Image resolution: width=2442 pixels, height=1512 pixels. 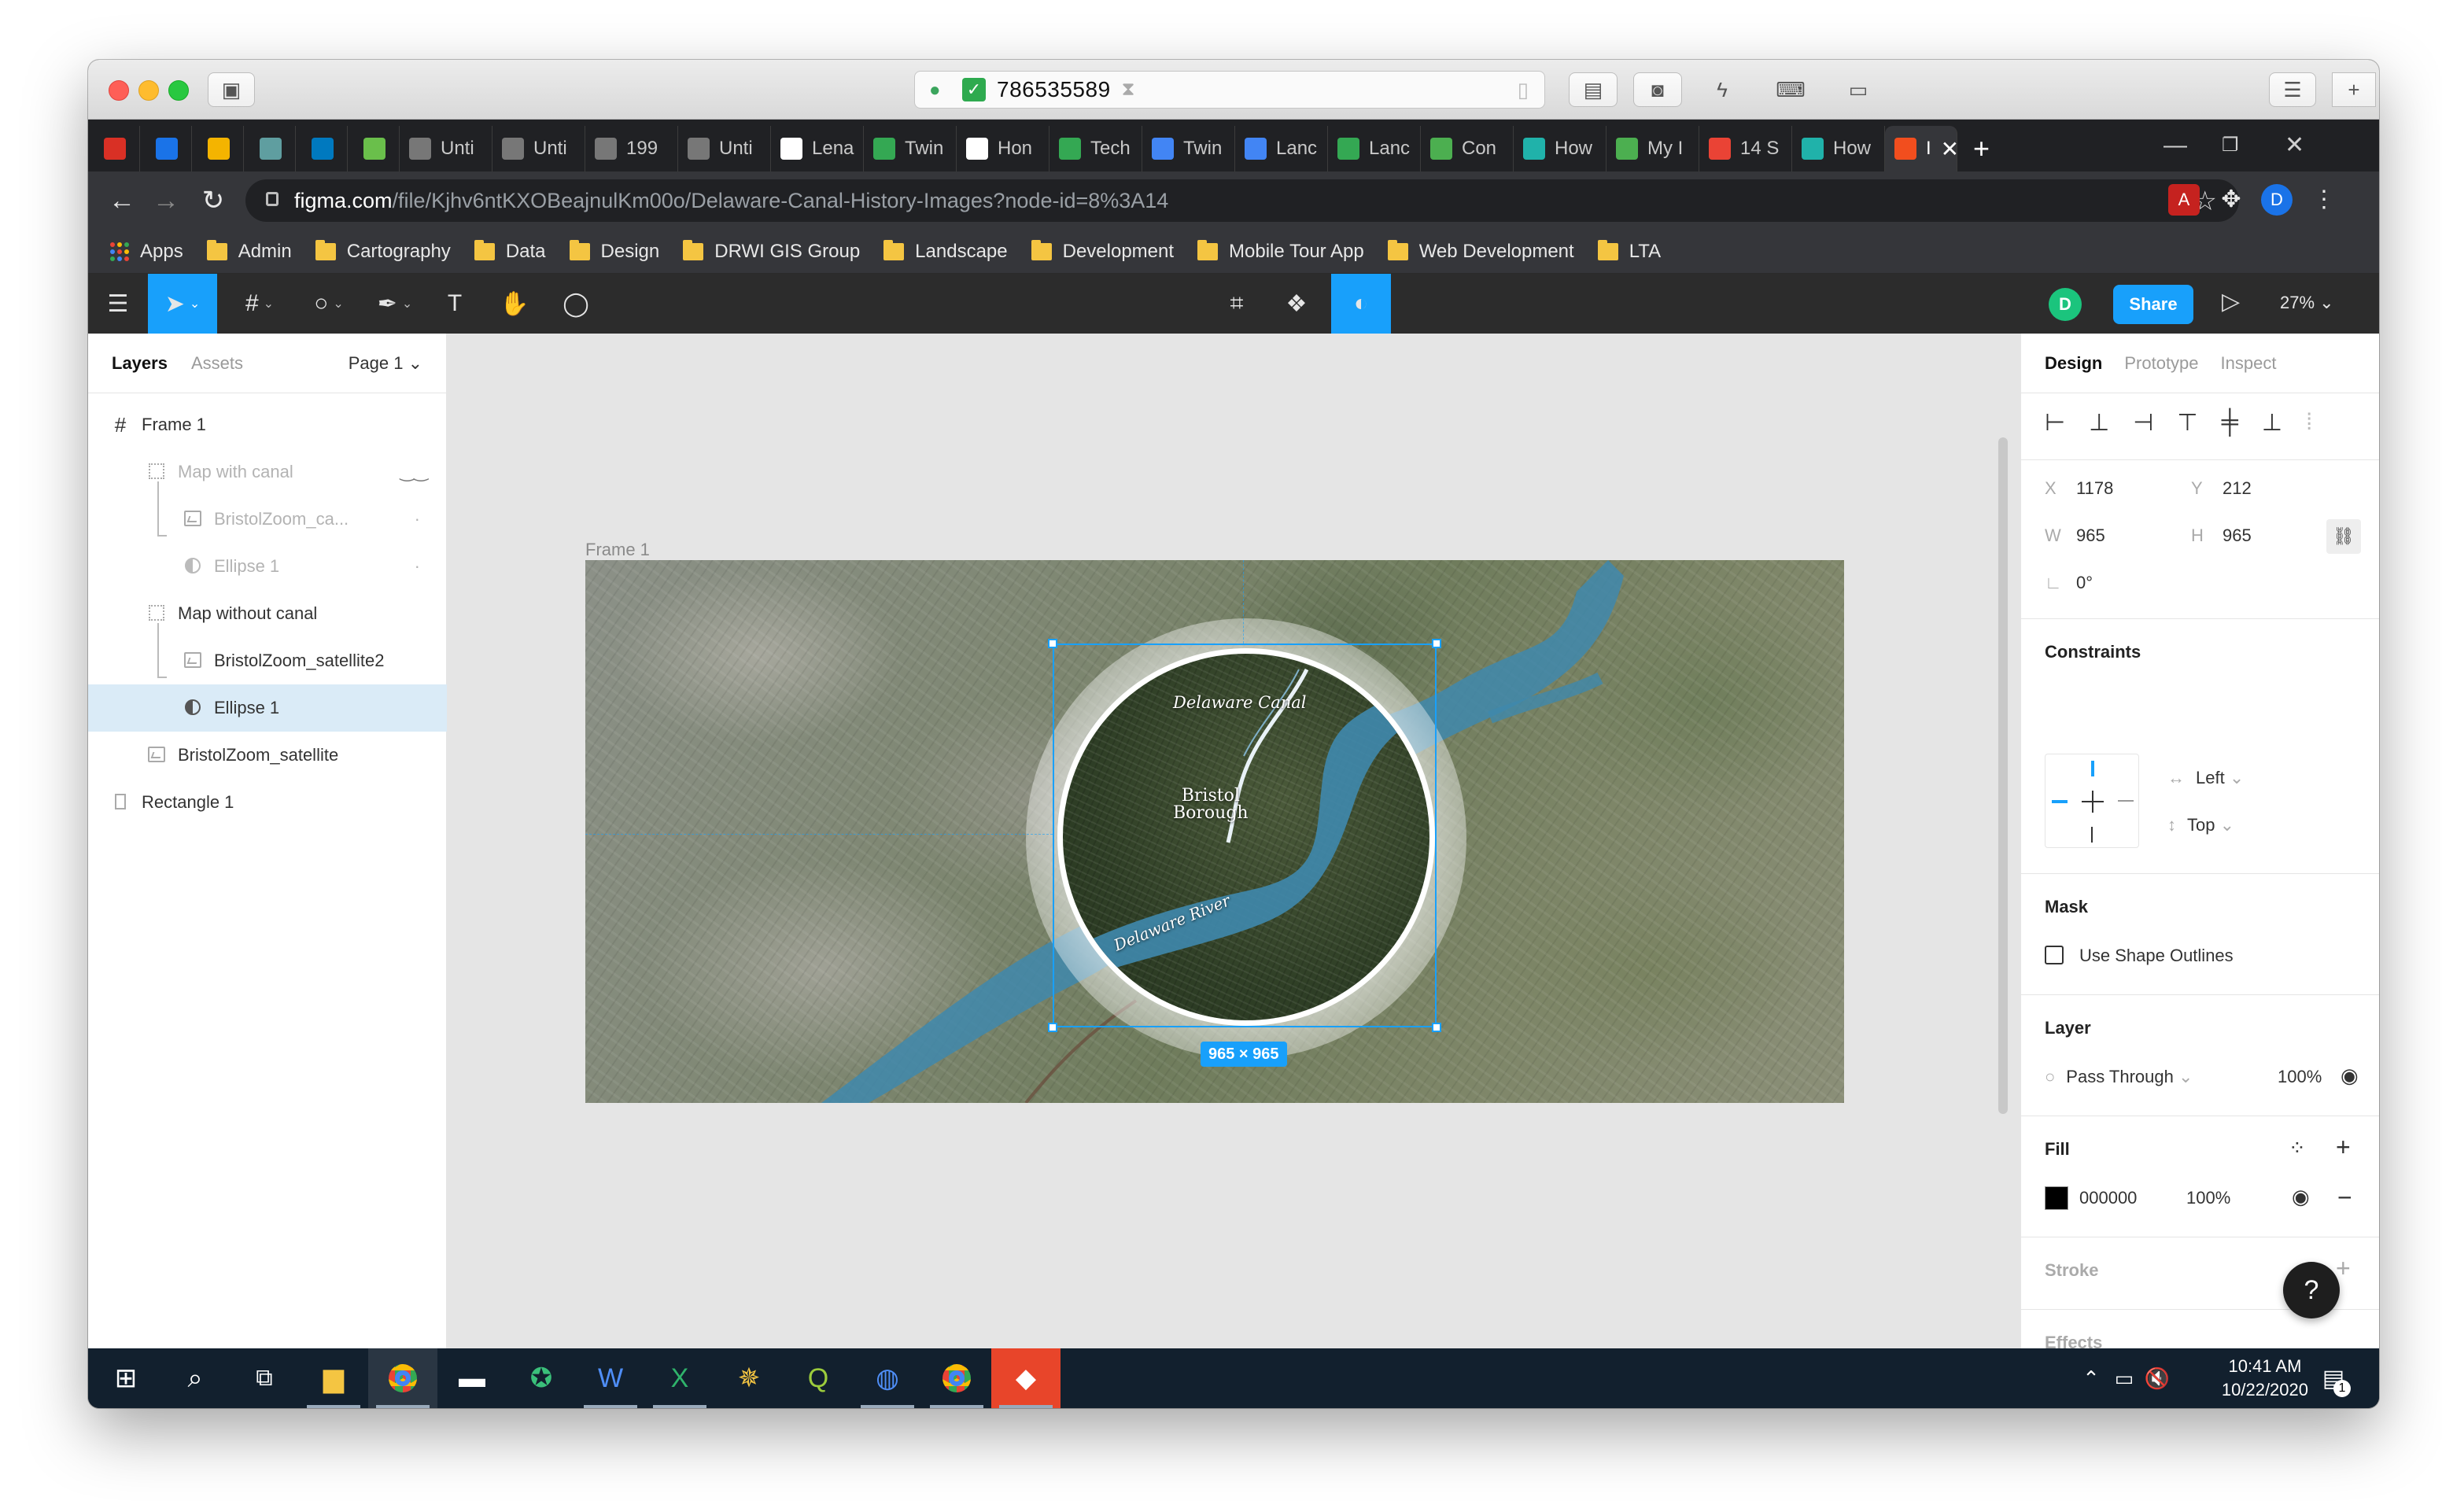 I want to click on layer-rectangle-1: Rectangle 1, so click(x=267, y=802).